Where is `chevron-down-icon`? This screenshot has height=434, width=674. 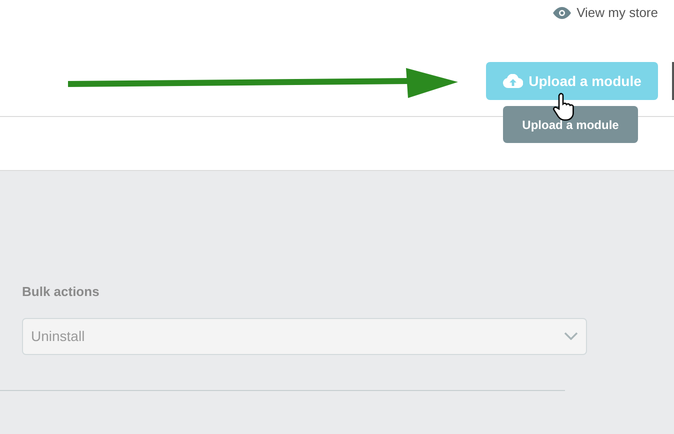
chevron-down-icon is located at coordinates (571, 336).